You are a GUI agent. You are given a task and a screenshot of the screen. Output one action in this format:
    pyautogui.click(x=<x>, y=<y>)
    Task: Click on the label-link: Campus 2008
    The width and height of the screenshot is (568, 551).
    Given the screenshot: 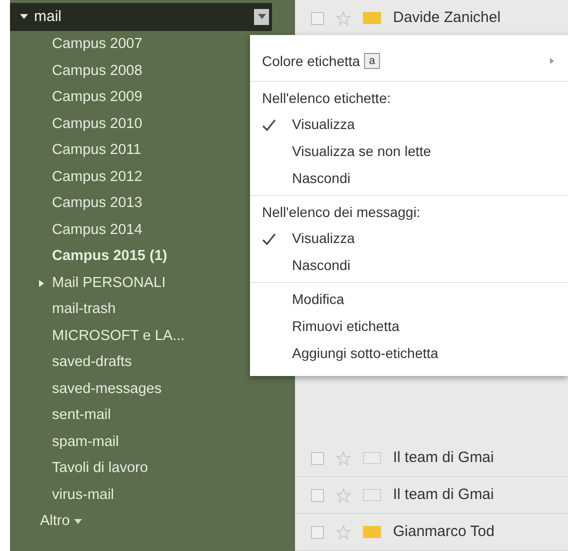 What is the action you would take?
    pyautogui.click(x=97, y=71)
    